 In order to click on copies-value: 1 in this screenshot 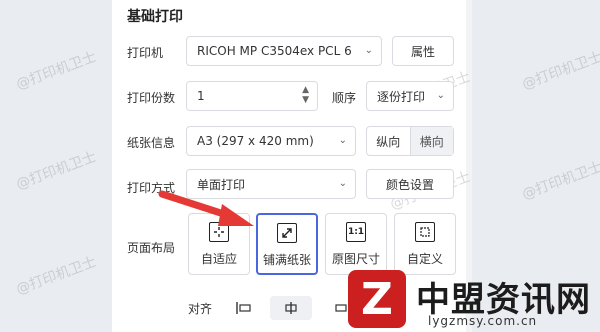, I will do `click(201, 96)`.